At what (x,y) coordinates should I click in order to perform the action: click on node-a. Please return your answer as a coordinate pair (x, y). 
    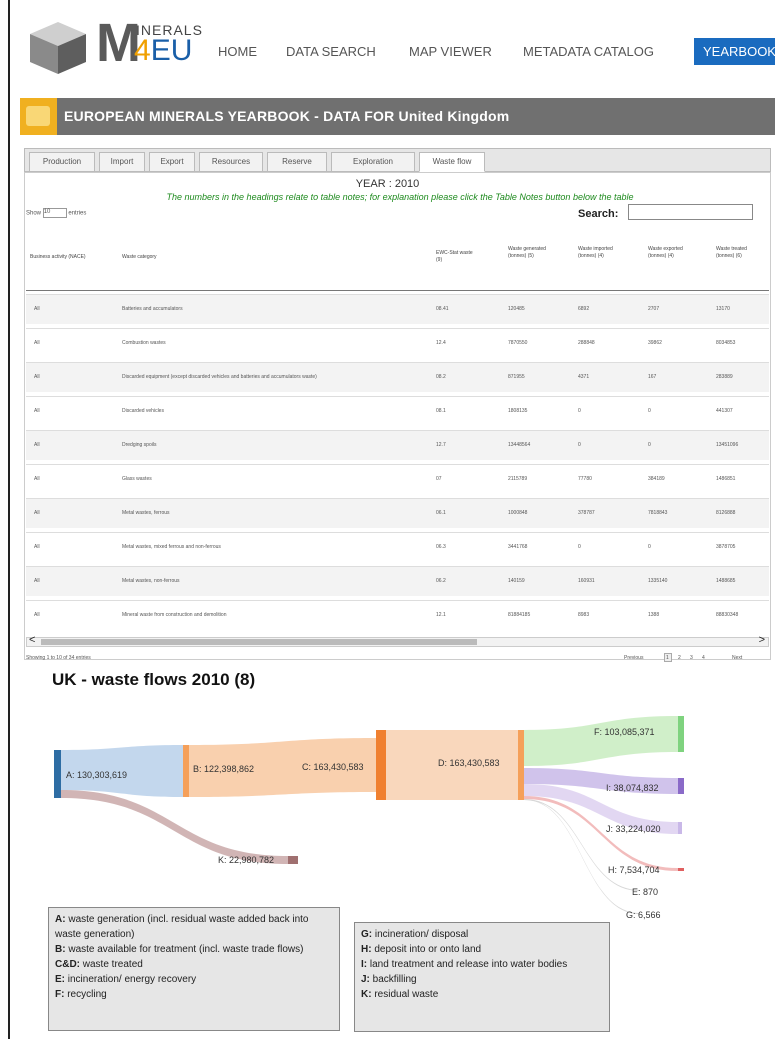
    Looking at the image, I should click on (57, 774).